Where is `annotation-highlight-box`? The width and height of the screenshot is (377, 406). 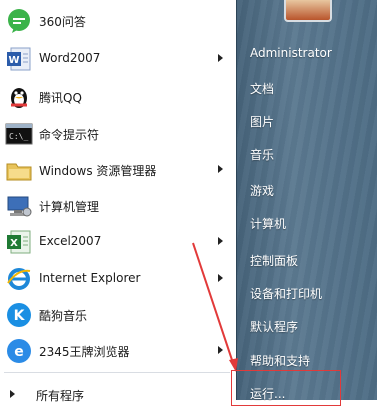
annotation-highlight-box is located at coordinates (286, 388).